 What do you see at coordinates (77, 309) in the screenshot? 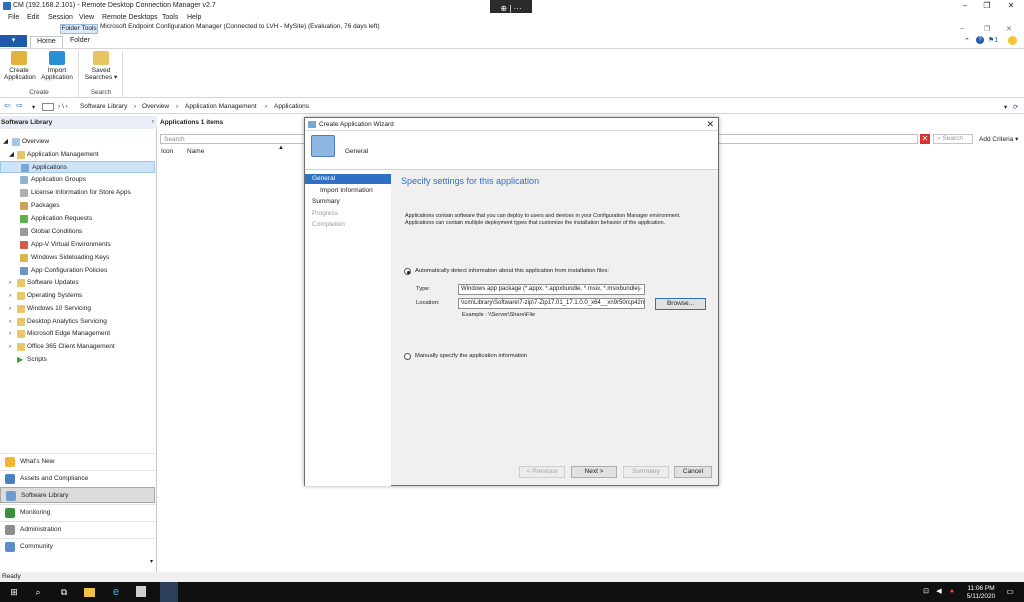
I see `nav-windows10-servicing: › Windows 10 Servicing` at bounding box center [77, 309].